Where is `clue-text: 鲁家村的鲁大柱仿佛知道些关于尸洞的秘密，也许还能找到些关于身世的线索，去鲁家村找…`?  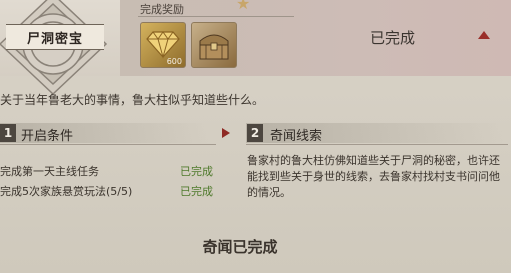 clue-text: 鲁家村的鲁大柱仿佛知道些关于尸洞的秘密，也许还能找到些关于身世的线索，去鲁家村找… is located at coordinates (373, 176).